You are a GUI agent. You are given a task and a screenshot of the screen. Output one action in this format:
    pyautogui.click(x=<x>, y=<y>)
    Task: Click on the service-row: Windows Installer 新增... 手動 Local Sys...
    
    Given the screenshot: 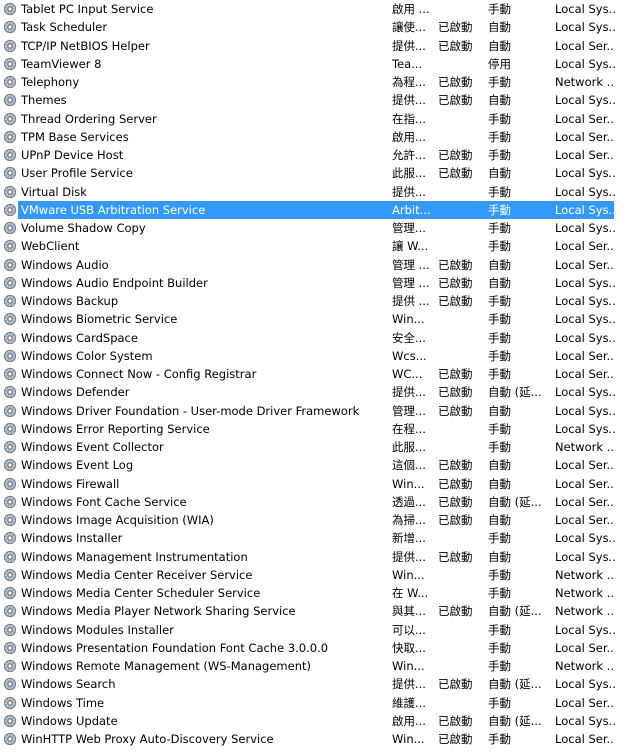 What is the action you would take?
    pyautogui.click(x=320, y=538)
    